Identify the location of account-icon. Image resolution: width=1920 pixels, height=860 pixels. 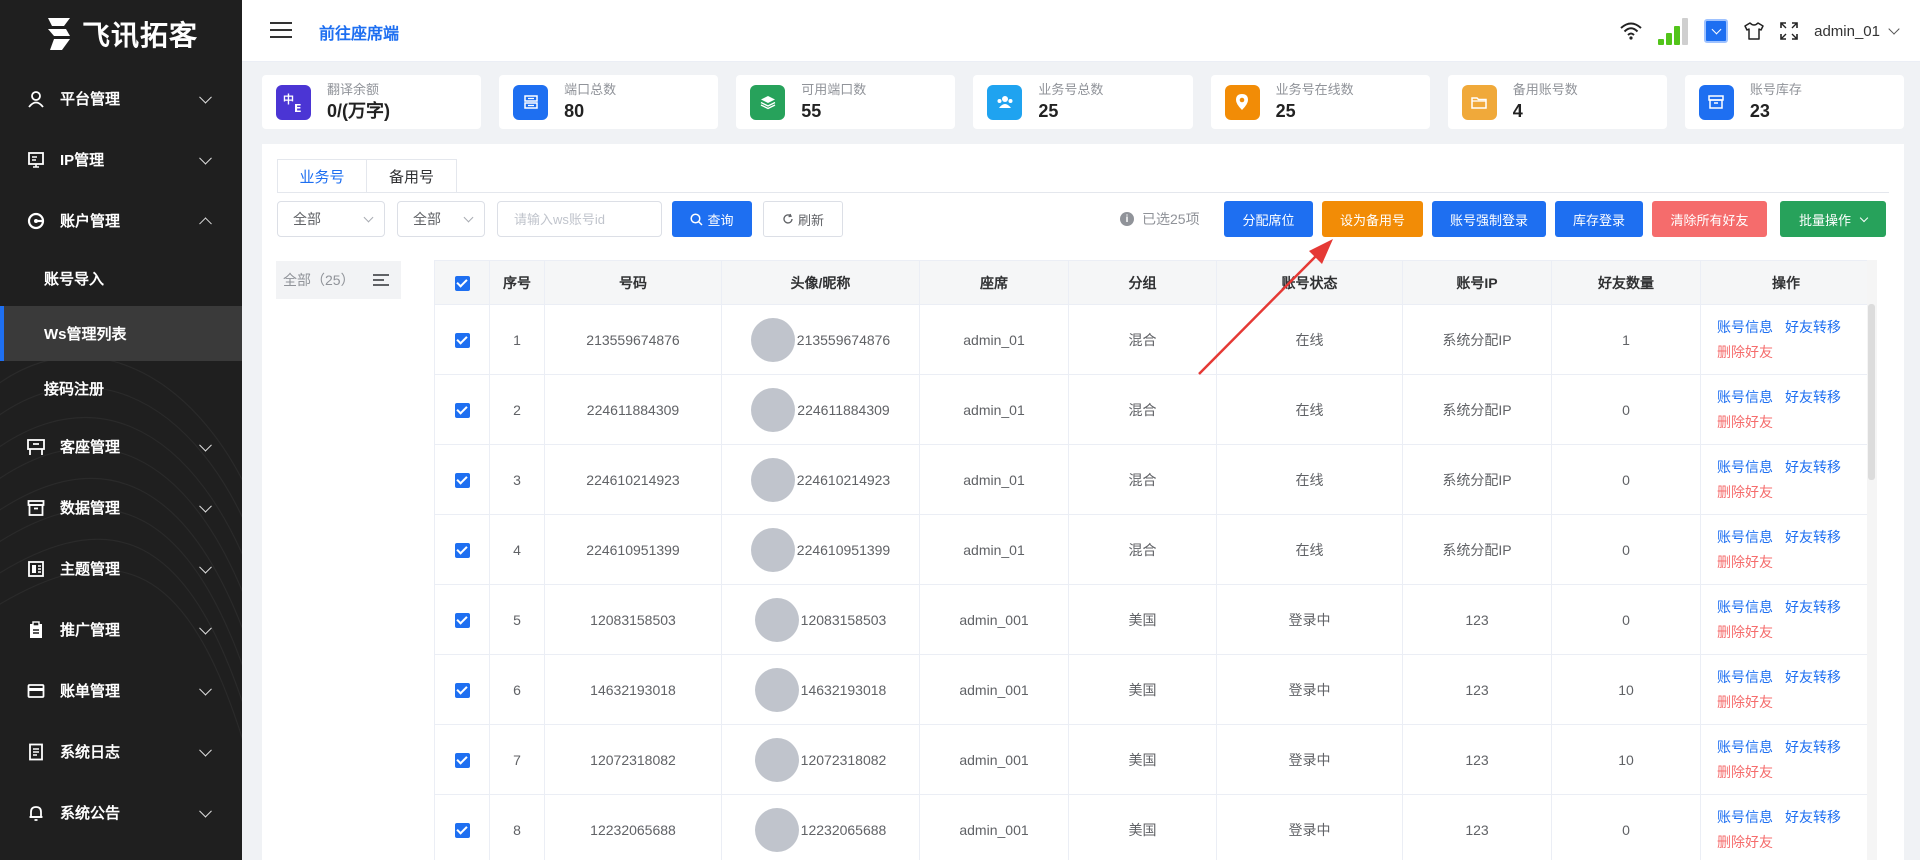
(36, 221).